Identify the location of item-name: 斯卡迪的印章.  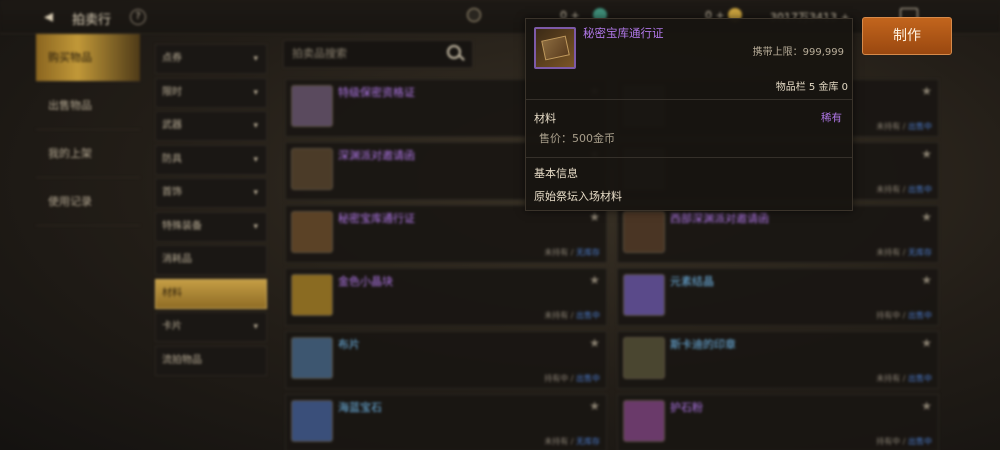
(703, 344).